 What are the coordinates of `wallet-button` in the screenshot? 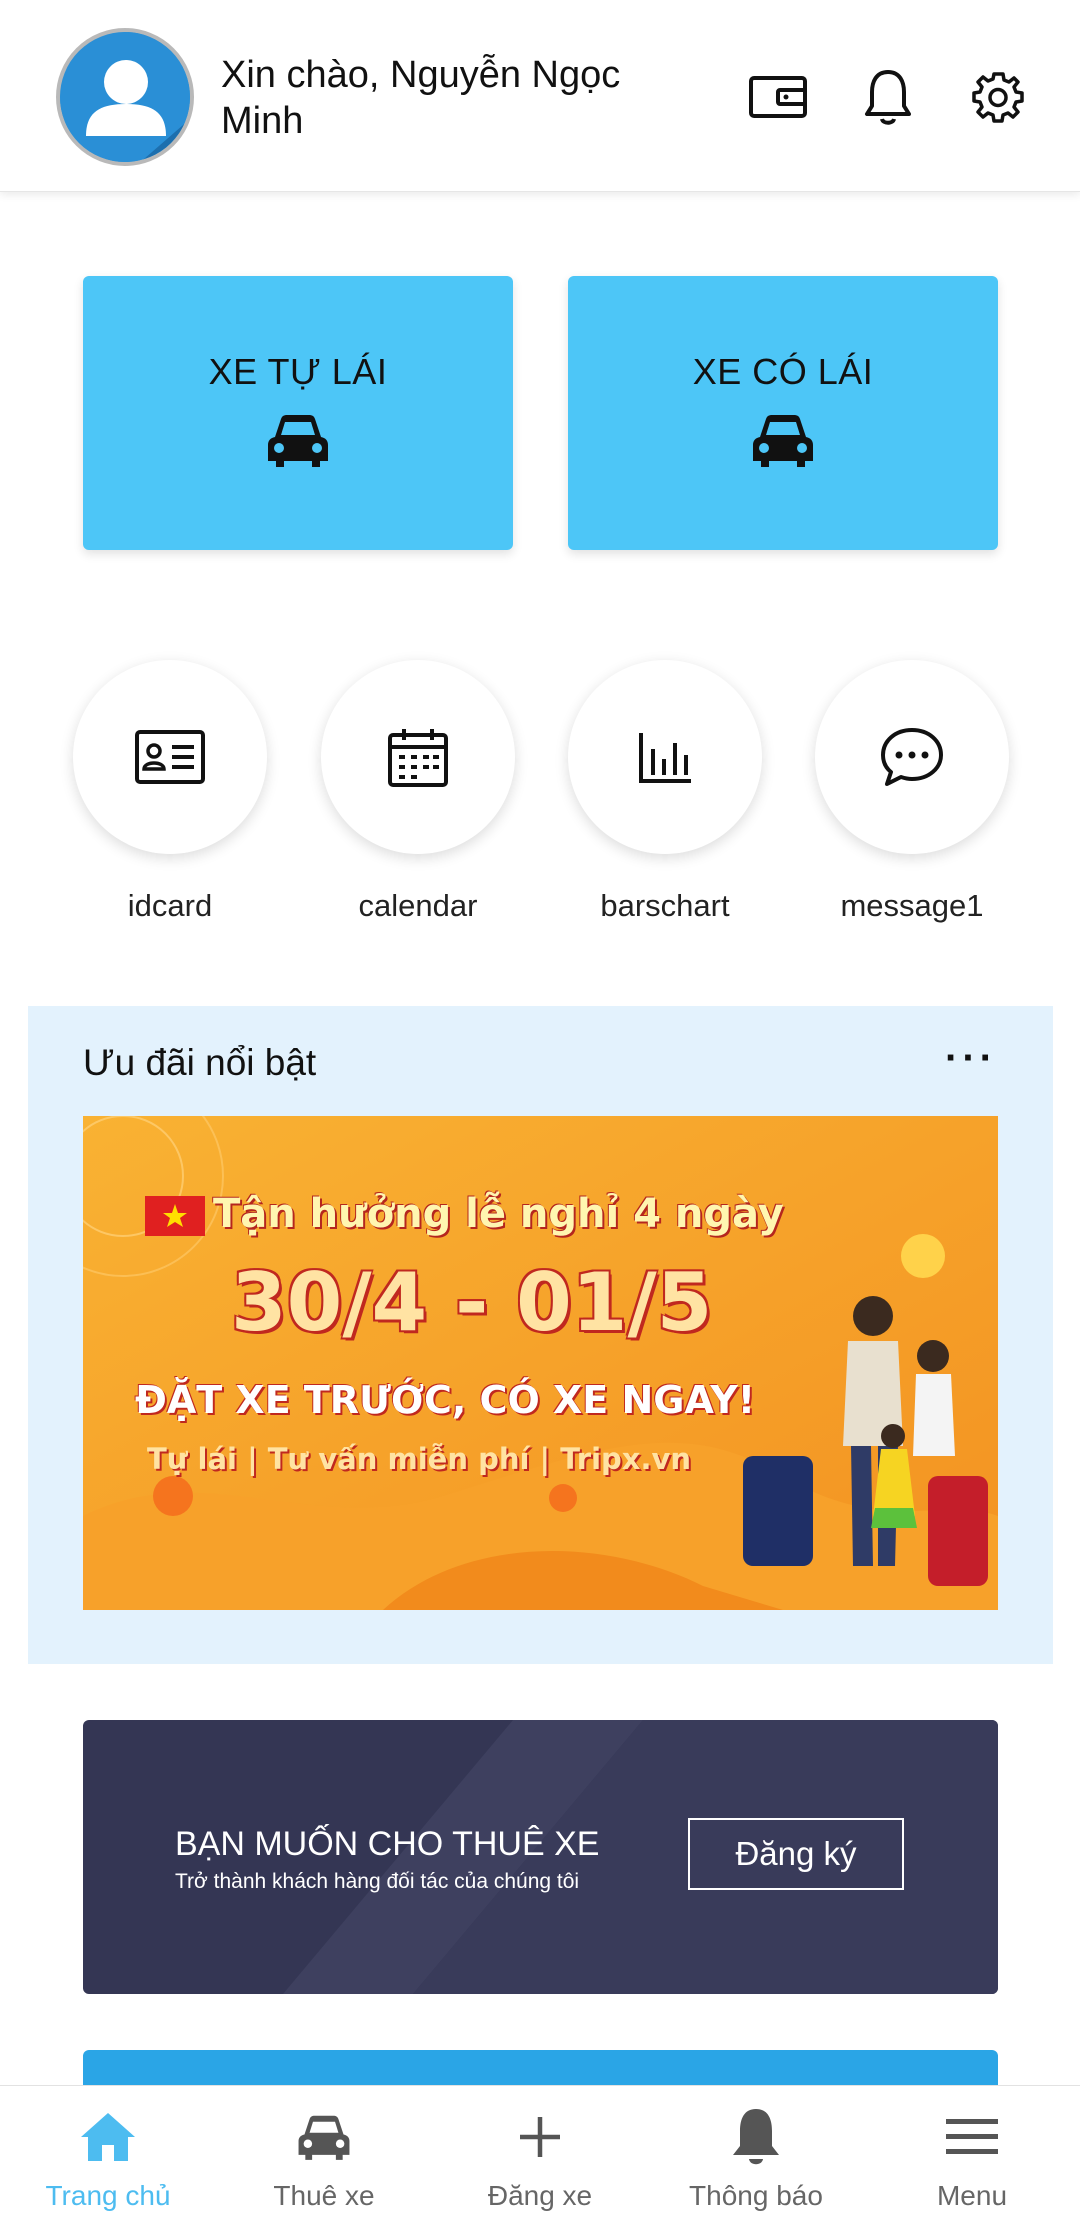 It's located at (778, 97).